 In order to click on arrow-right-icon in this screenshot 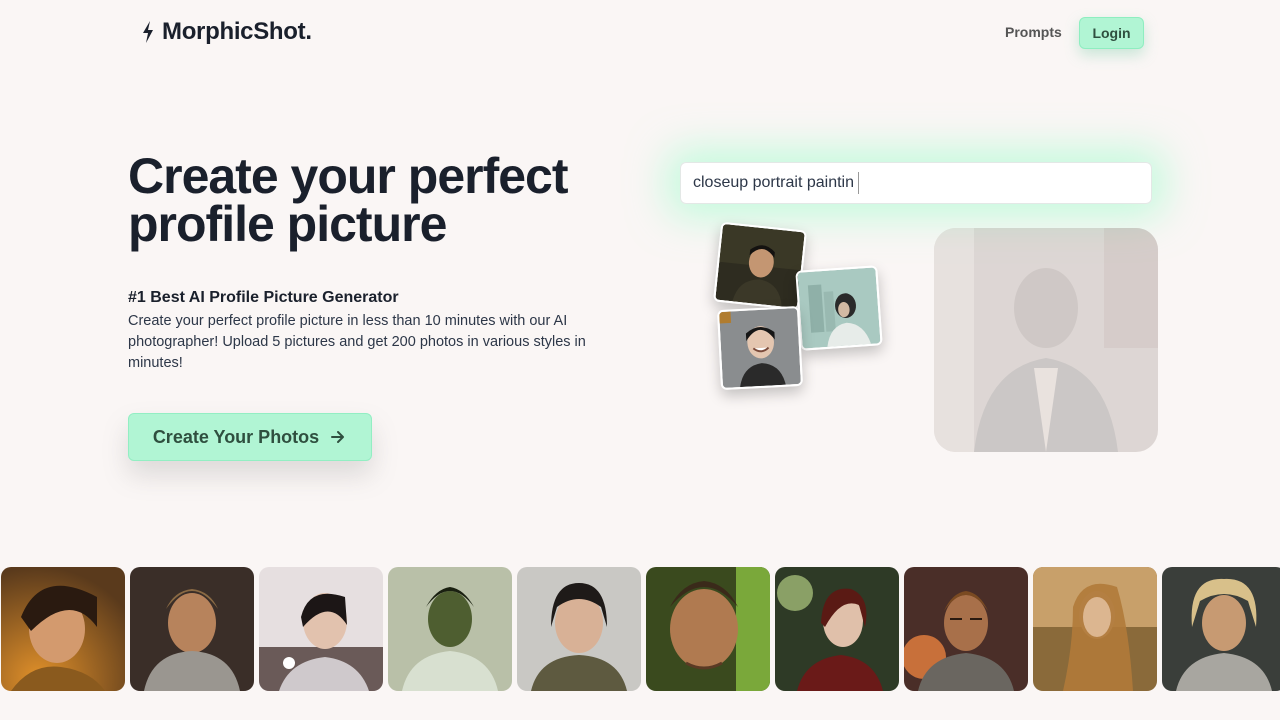, I will do `click(338, 437)`.